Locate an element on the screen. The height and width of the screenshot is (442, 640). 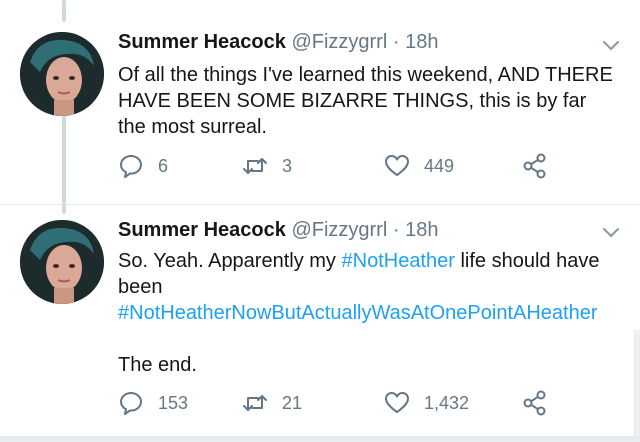
retweet-count: 3 is located at coordinates (287, 165).